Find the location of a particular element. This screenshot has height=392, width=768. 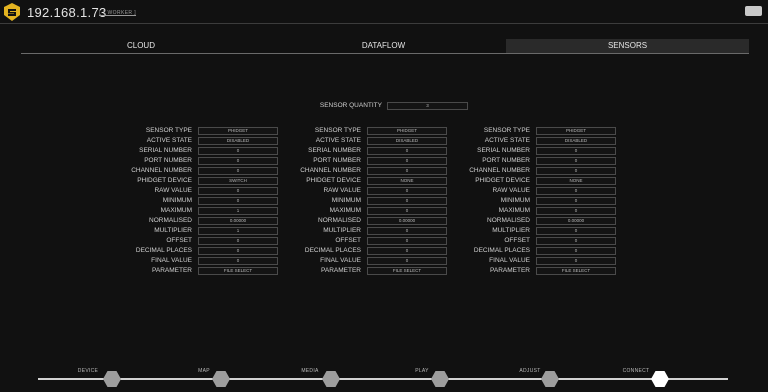

shield-logo-icon is located at coordinates (12, 12).